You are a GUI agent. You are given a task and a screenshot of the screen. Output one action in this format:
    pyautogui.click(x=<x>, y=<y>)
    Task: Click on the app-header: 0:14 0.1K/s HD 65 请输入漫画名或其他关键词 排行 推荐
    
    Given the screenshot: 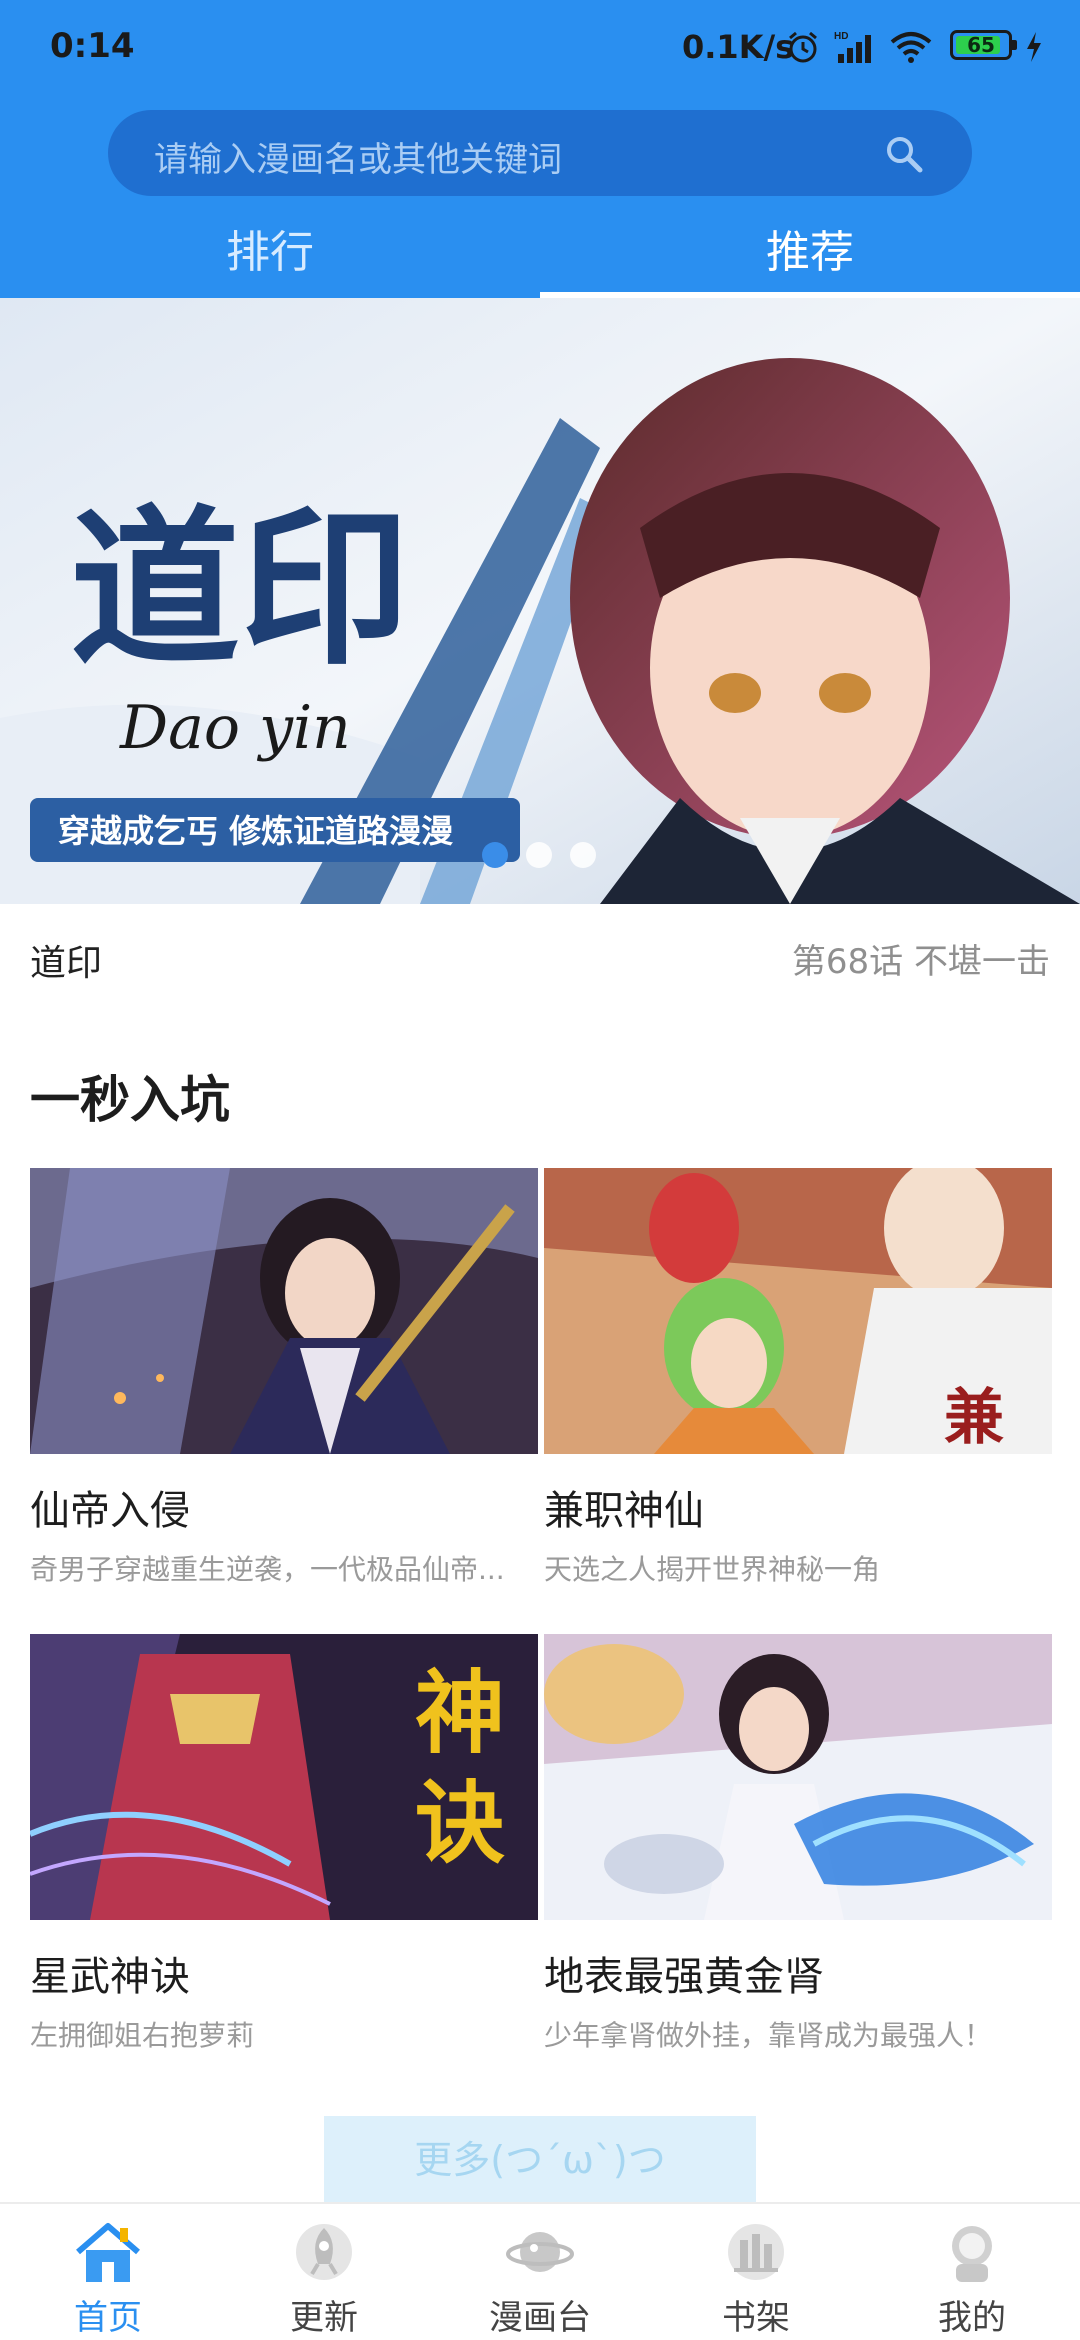 What is the action you would take?
    pyautogui.click(x=540, y=149)
    